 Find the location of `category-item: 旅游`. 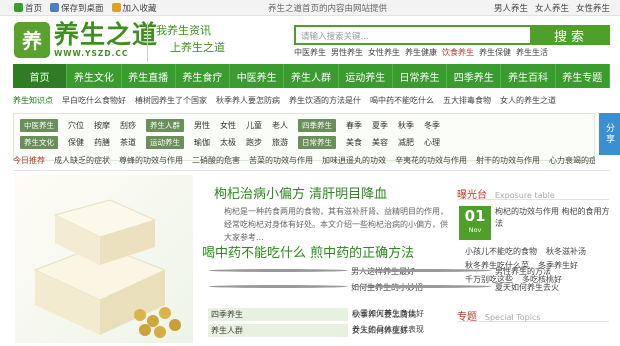

category-item: 旅游 is located at coordinates (280, 142).